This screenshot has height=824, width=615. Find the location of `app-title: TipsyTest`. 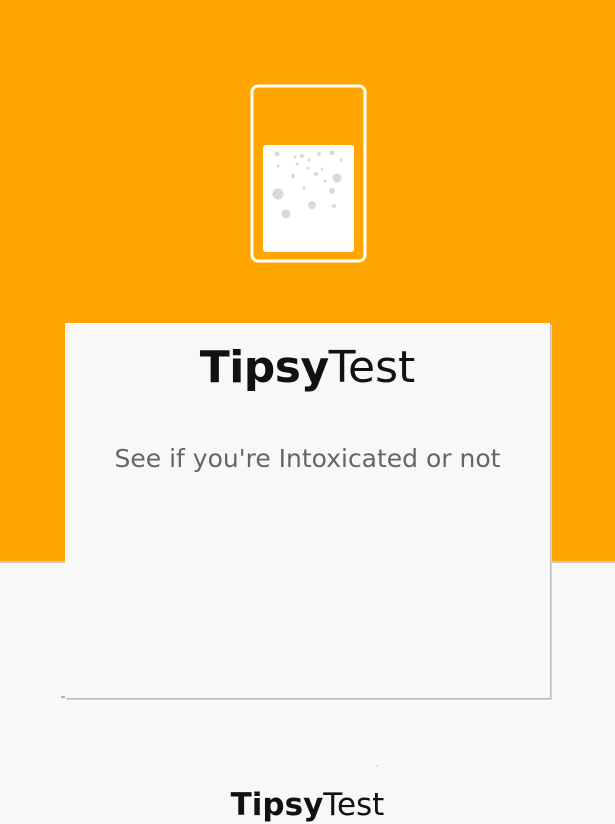

app-title: TipsyTest is located at coordinates (307, 368).